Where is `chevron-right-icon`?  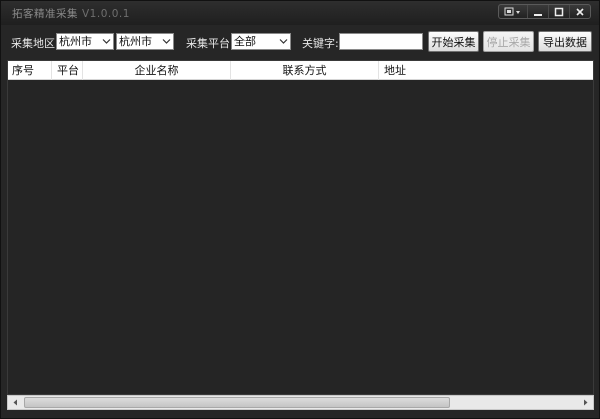
chevron-right-icon is located at coordinates (586, 402).